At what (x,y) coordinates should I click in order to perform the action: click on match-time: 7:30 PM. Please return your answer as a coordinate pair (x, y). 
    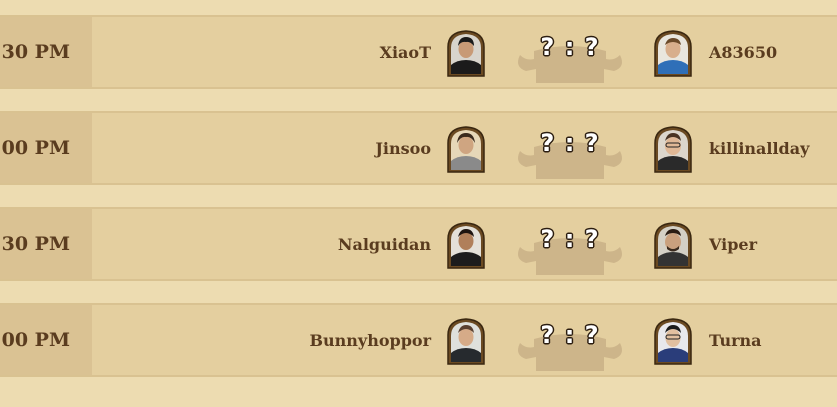
    Looking at the image, I should click on (35, 244).